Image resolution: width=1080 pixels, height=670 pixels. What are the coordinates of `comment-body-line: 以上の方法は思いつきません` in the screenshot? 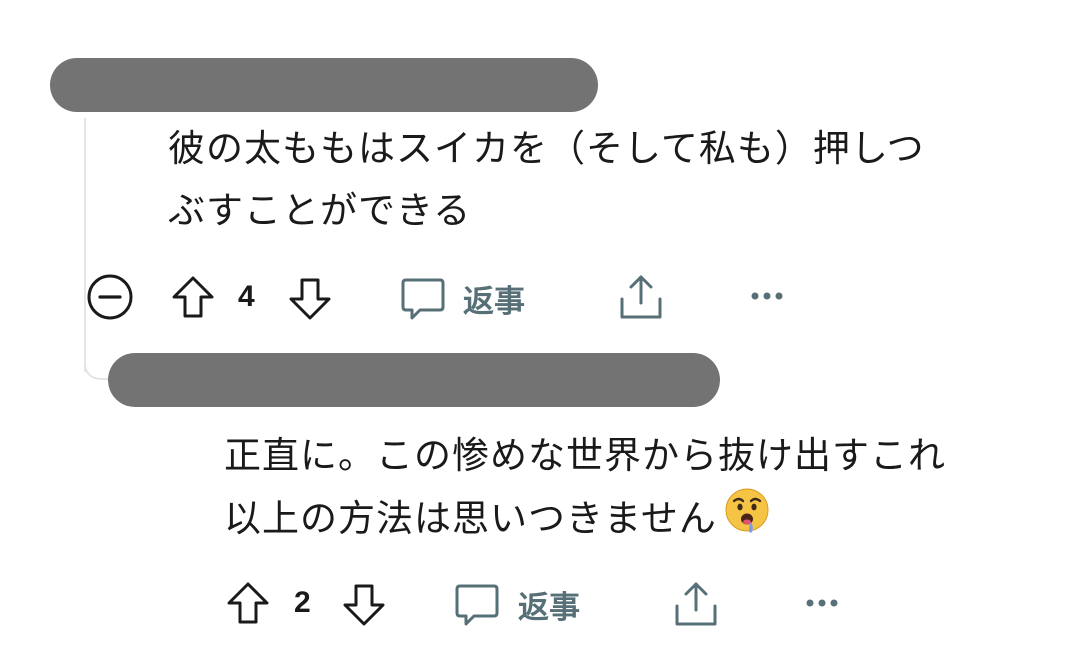 It's located at (585, 520).